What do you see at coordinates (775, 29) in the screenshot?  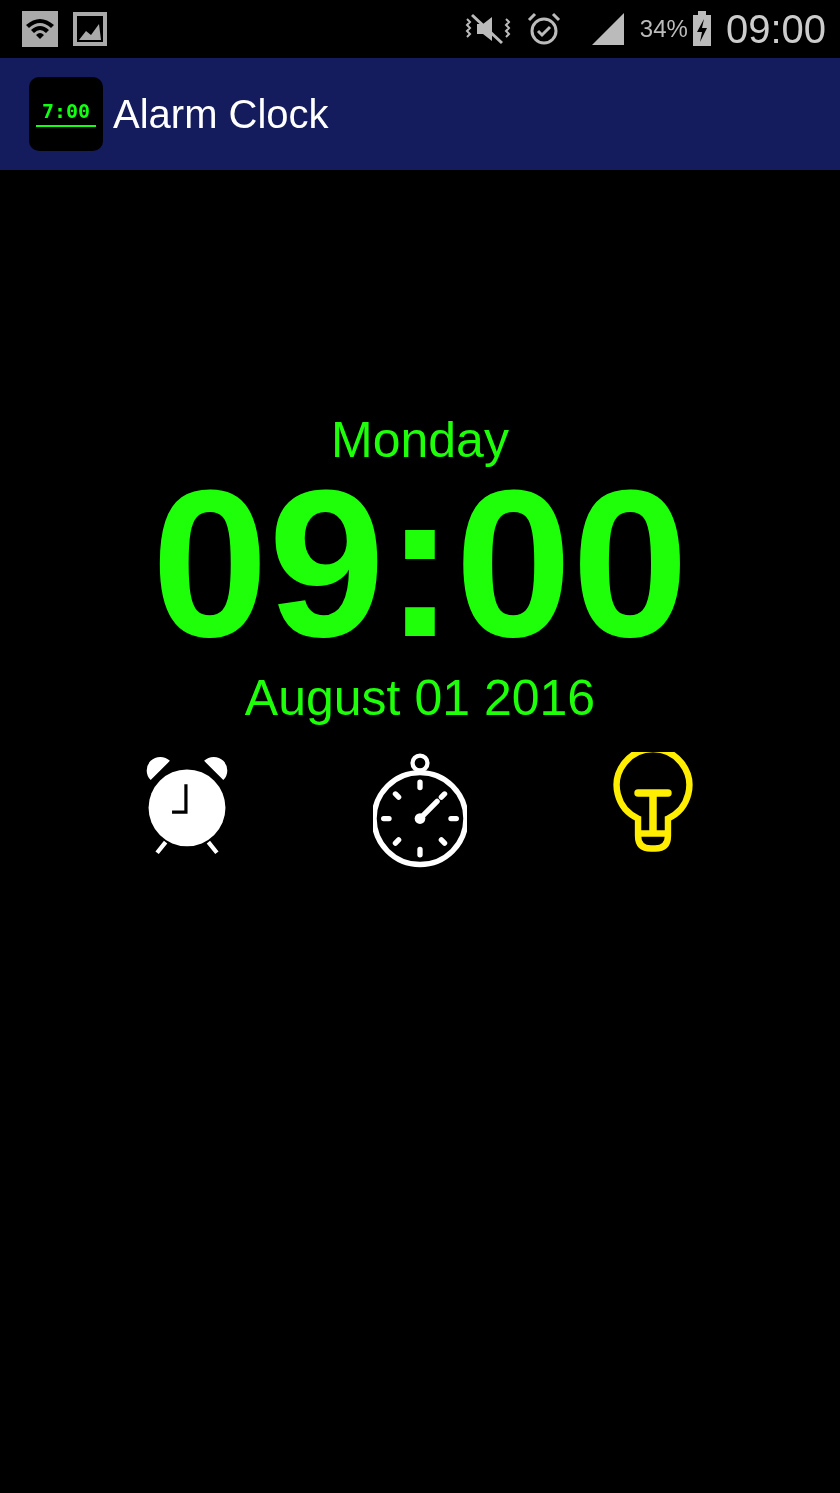 I see `status-time: 09:00` at bounding box center [775, 29].